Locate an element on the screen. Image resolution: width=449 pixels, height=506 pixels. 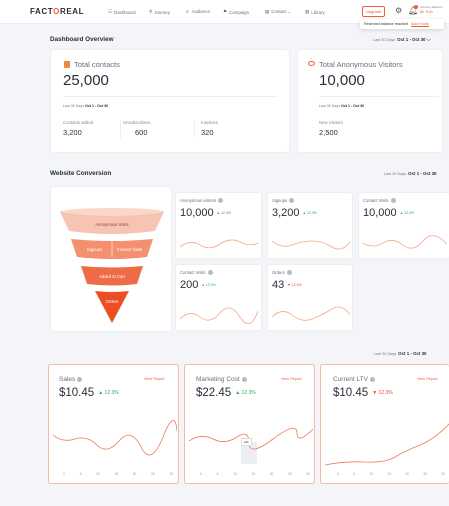
contacts-added-value: 3,200 is located at coordinates (72, 132).